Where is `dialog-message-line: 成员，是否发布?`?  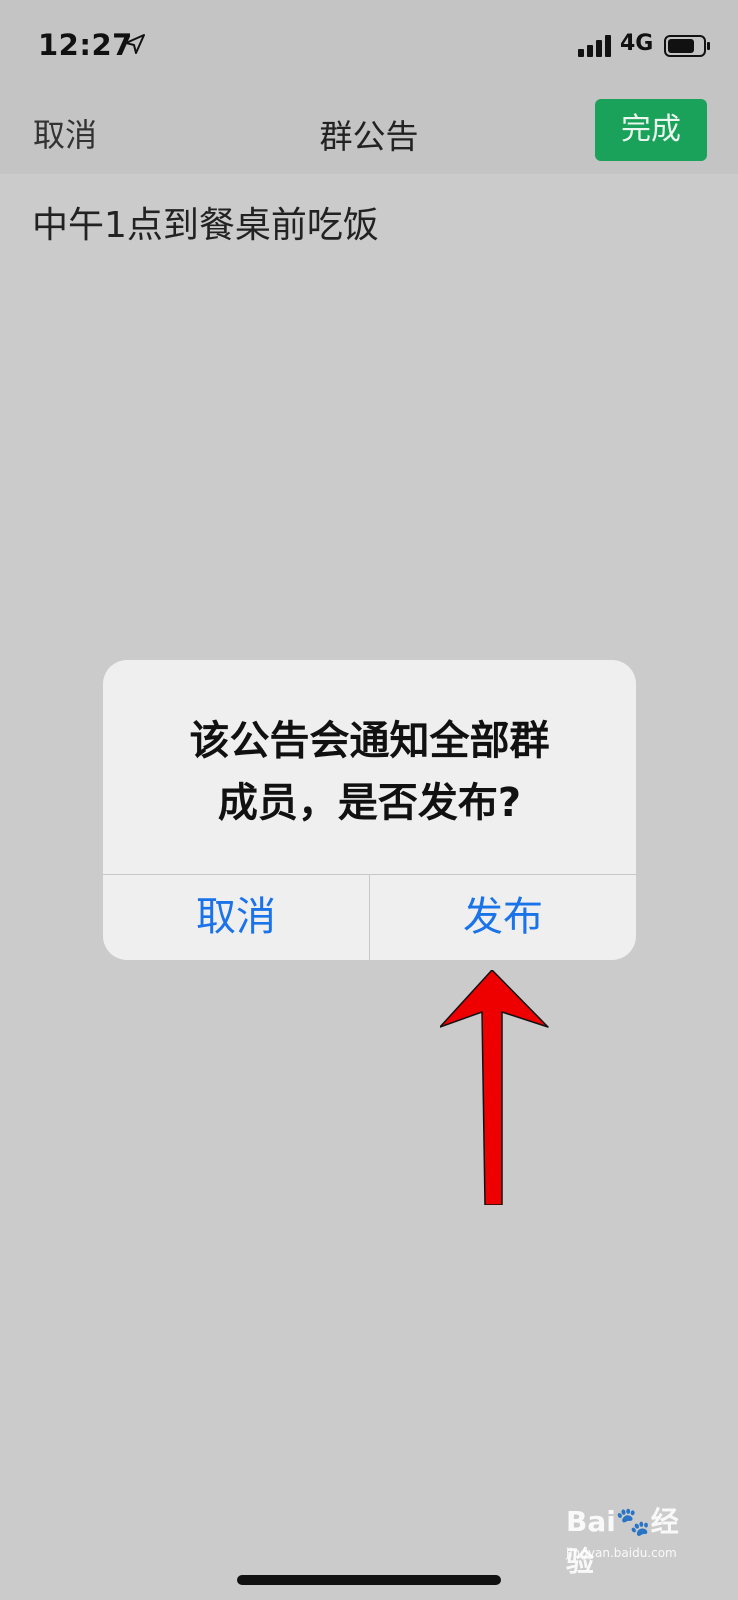 dialog-message-line: 成员，是否发布? is located at coordinates (369, 803).